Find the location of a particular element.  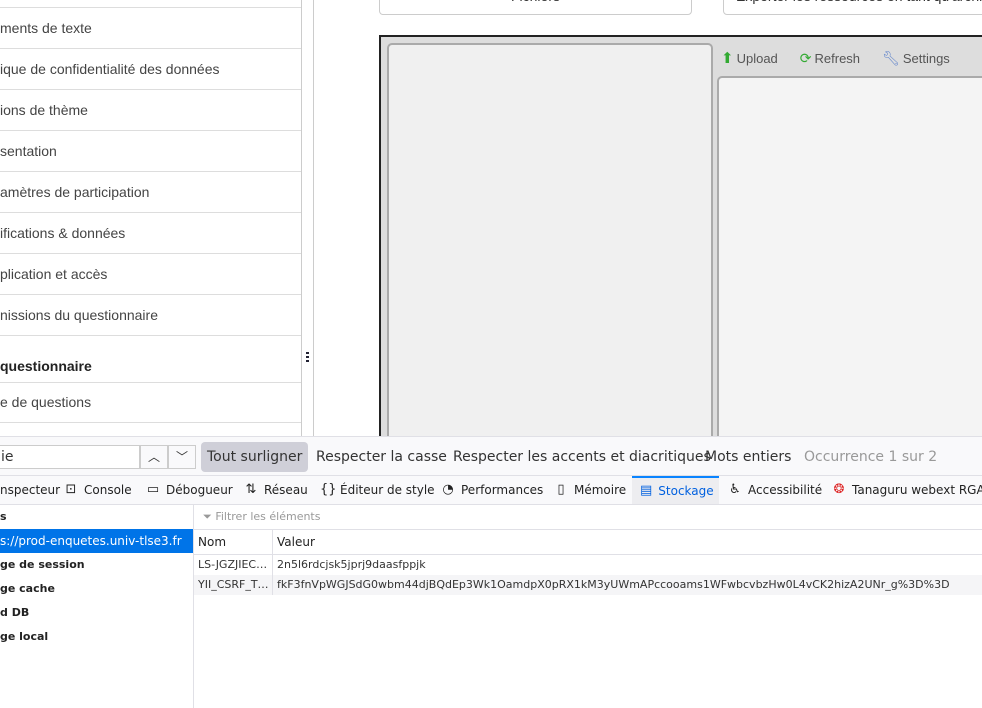

tab-accessibility: ♿︎ Accessibilité is located at coordinates (775, 490).